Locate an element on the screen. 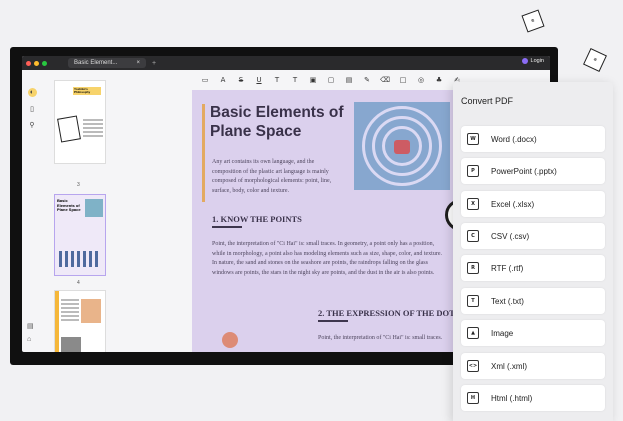 This screenshot has width=623, height=421. highlight-icon: A is located at coordinates (223, 80).